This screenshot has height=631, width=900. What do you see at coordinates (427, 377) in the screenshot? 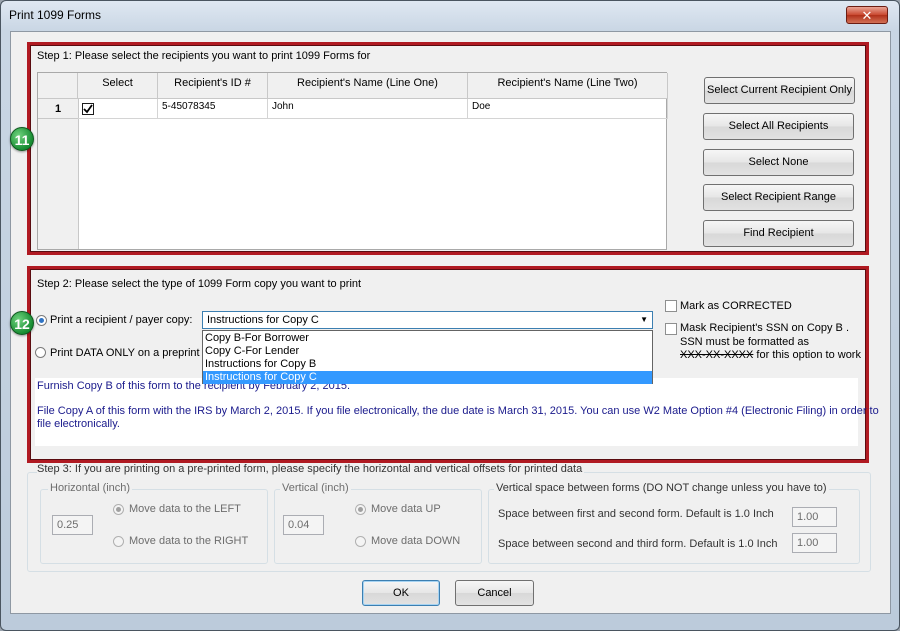
I see `dropdown-option-selected: Instructions for Copy C` at bounding box center [427, 377].